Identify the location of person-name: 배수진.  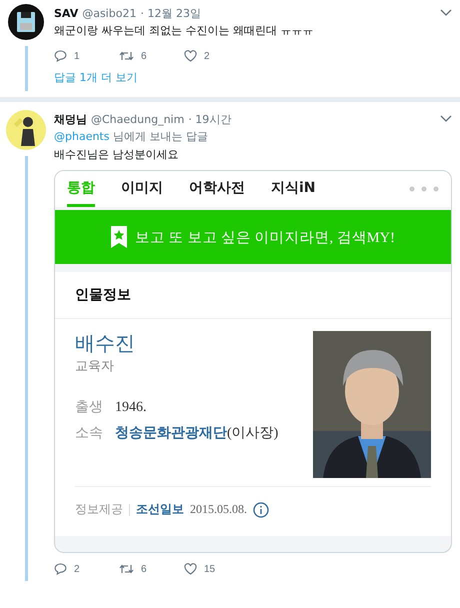
(194, 344).